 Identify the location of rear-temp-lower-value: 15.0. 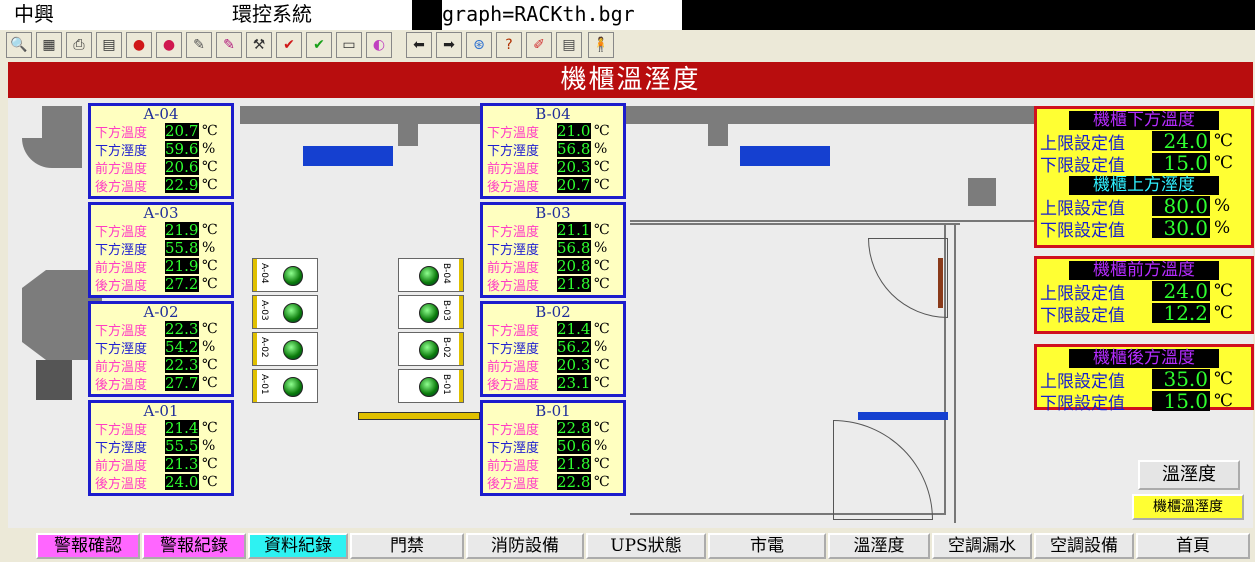
(1181, 401).